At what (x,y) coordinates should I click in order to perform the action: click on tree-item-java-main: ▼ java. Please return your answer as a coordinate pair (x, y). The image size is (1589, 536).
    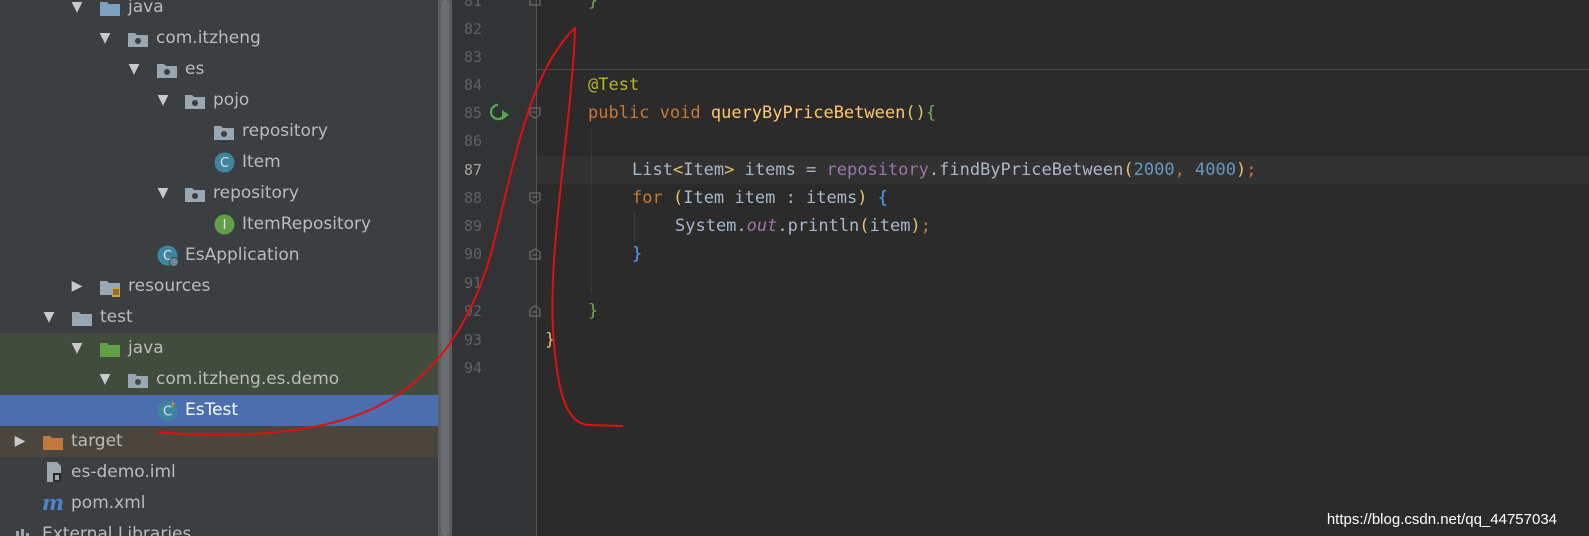
    Looking at the image, I should click on (219, 11).